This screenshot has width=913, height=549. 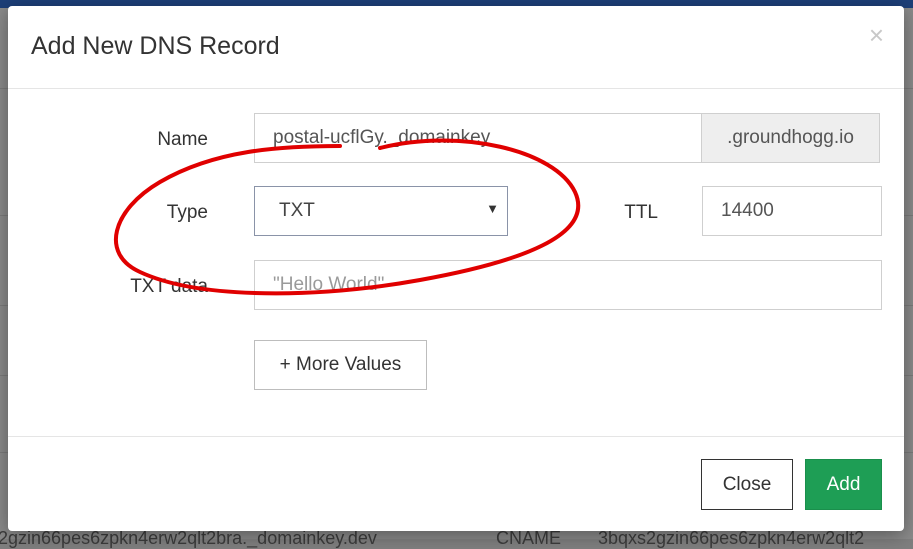 What do you see at coordinates (876, 35) in the screenshot?
I see `close-icon: ×` at bounding box center [876, 35].